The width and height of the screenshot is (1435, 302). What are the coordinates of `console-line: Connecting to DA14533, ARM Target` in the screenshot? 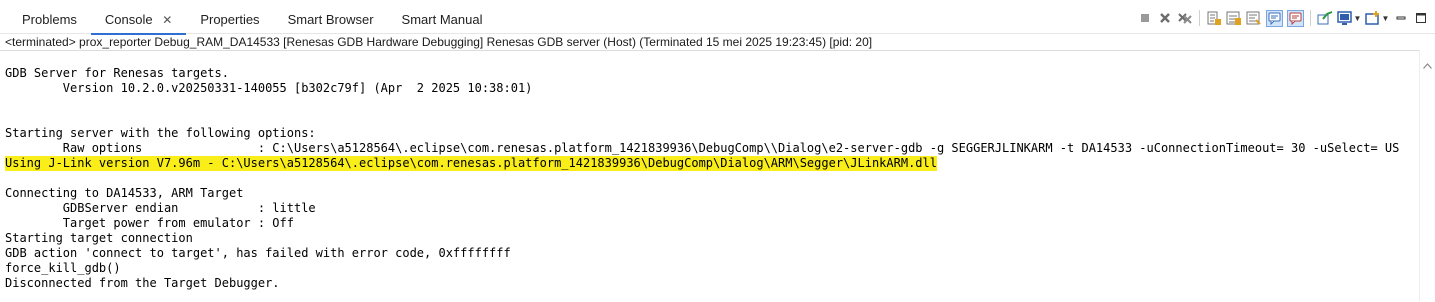 It's located at (124, 193).